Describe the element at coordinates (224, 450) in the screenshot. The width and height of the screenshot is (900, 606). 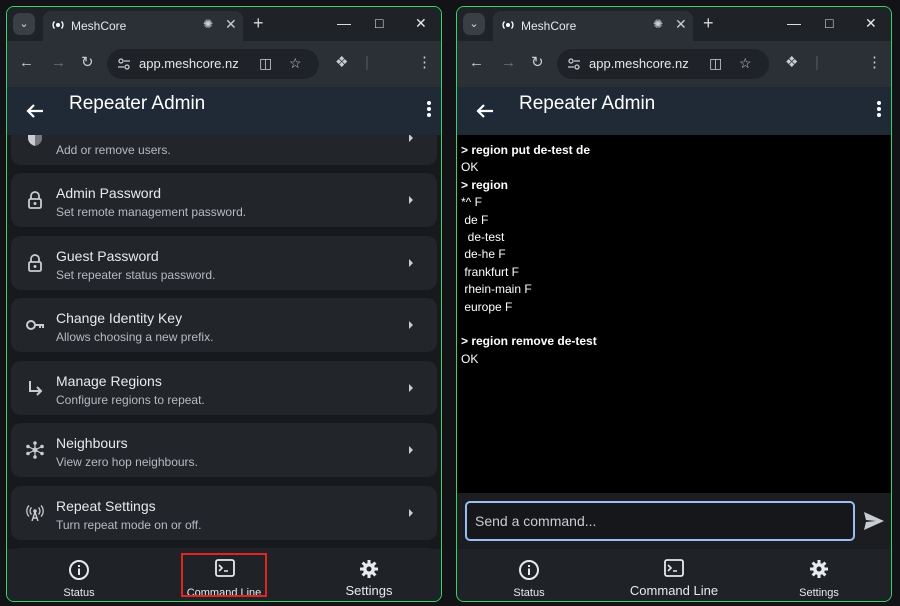
I see `list-item-neighbours: Neighbours View zero hop neighbours.` at that location.